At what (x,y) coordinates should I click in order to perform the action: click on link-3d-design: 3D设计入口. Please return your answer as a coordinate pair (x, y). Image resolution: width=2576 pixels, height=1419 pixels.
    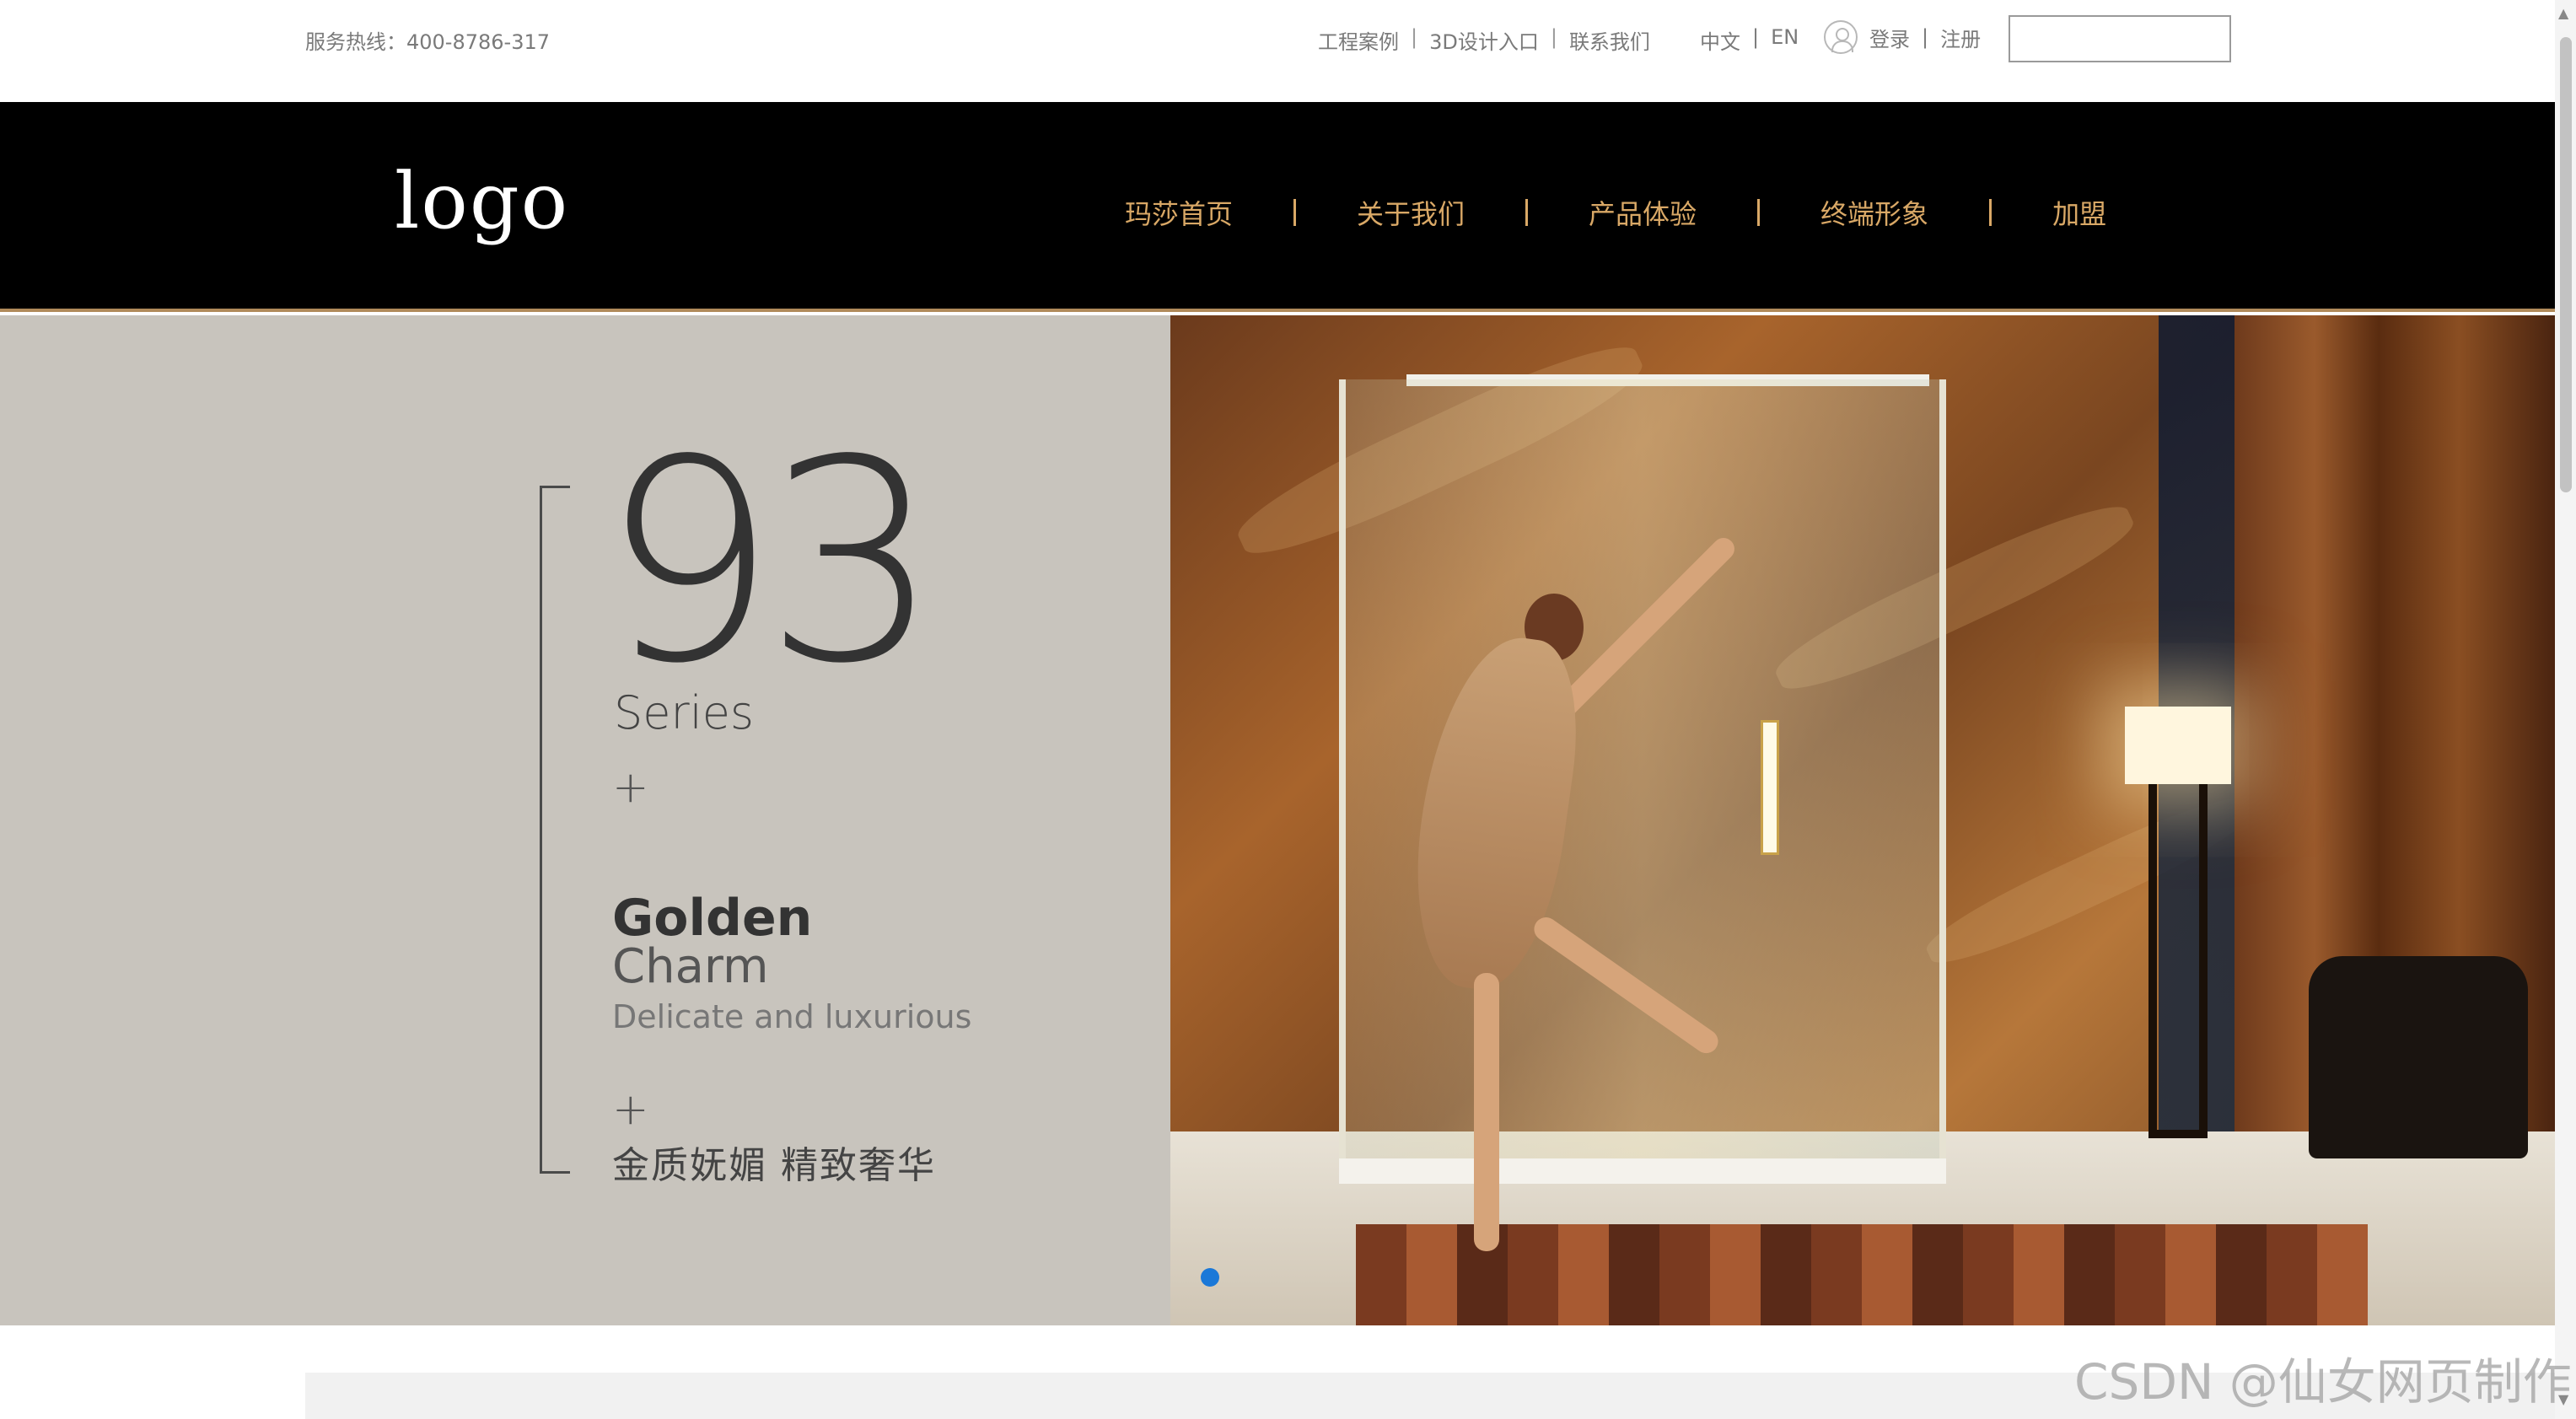
    Looking at the image, I should click on (1484, 40).